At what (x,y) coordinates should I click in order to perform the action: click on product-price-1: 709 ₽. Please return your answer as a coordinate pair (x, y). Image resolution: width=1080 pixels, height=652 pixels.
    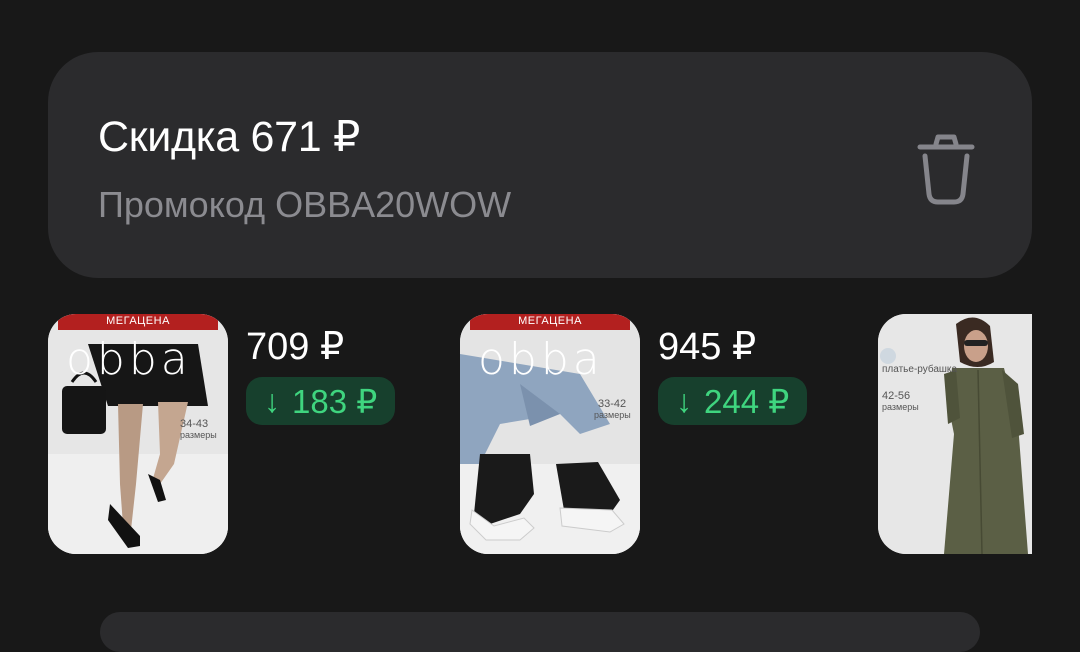
    Looking at the image, I should click on (295, 347).